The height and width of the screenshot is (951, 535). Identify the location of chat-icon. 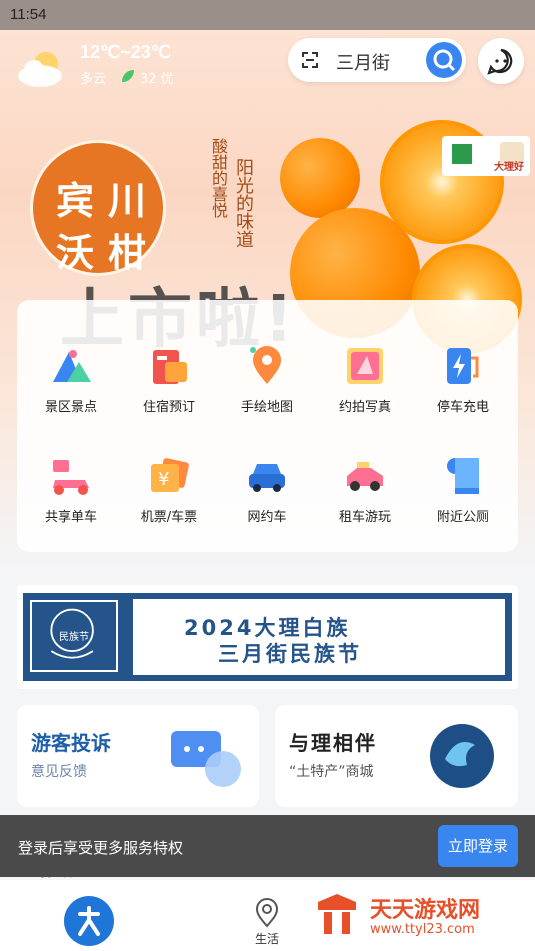
(500, 61).